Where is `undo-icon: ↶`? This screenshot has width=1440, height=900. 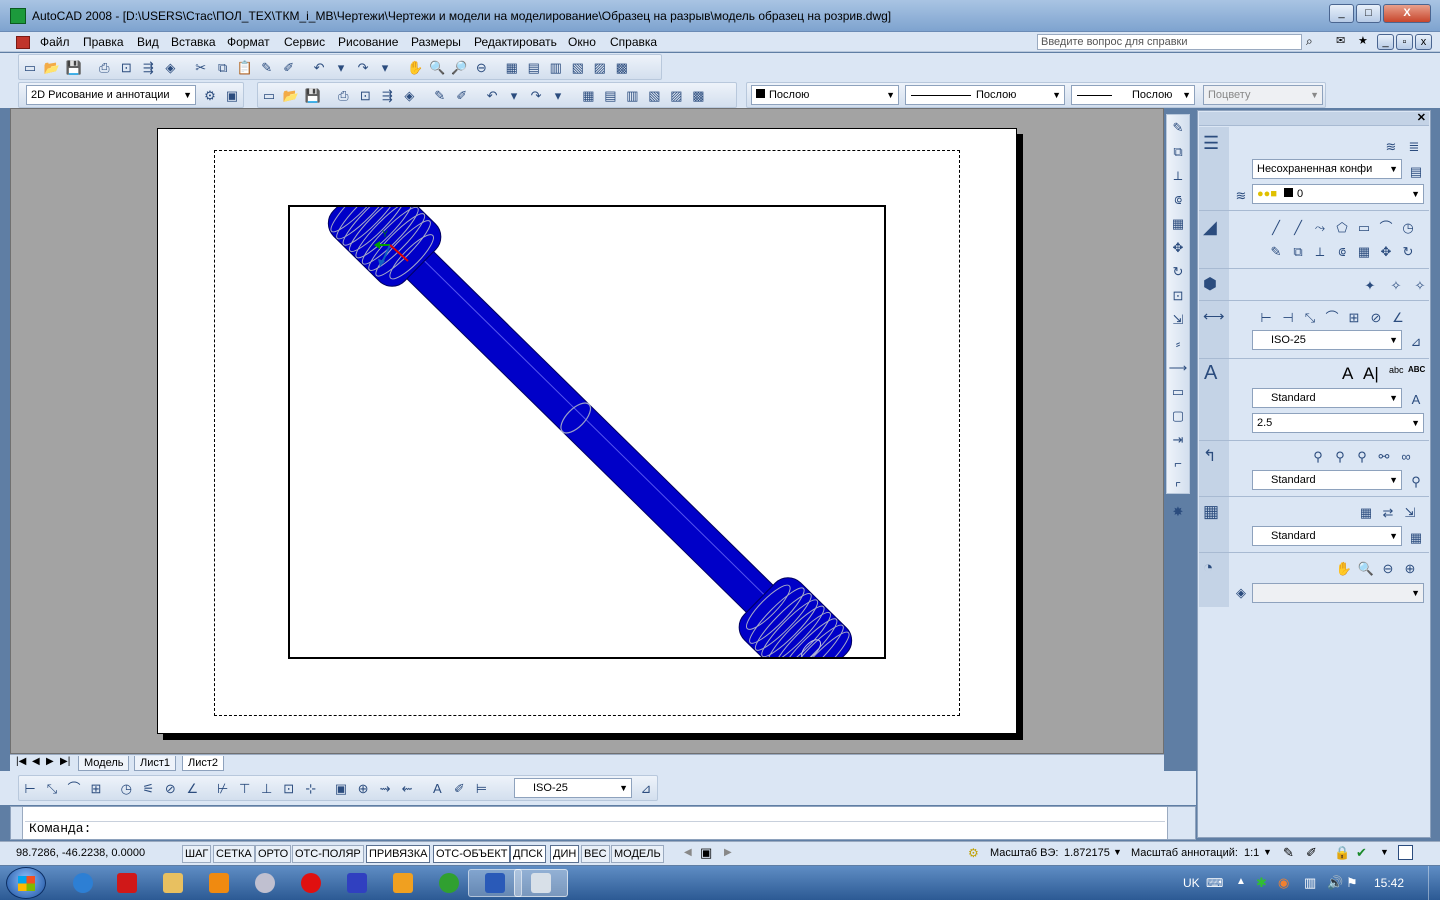 undo-icon: ↶ is located at coordinates (492, 95).